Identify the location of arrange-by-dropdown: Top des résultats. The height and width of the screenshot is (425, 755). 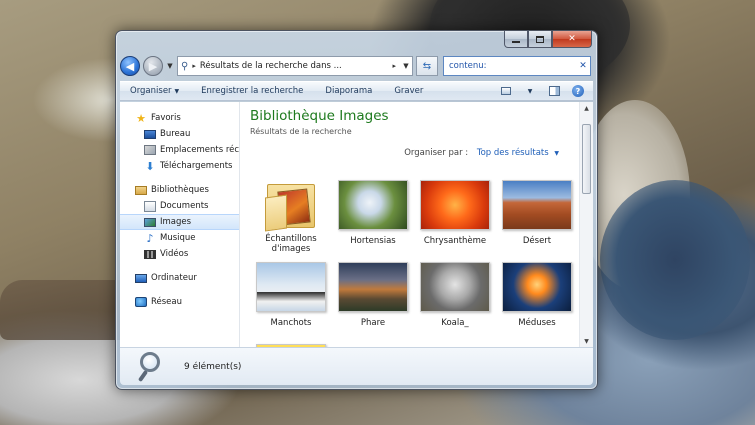
(513, 153).